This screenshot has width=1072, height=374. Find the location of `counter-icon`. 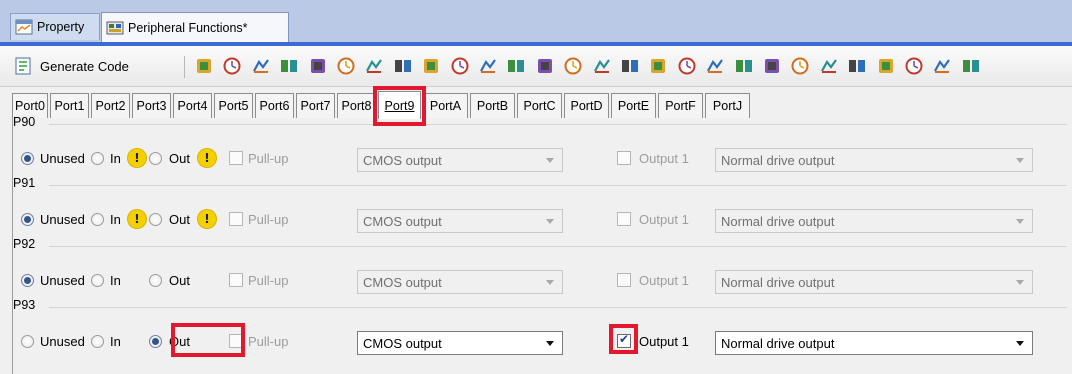

counter-icon is located at coordinates (942, 66).